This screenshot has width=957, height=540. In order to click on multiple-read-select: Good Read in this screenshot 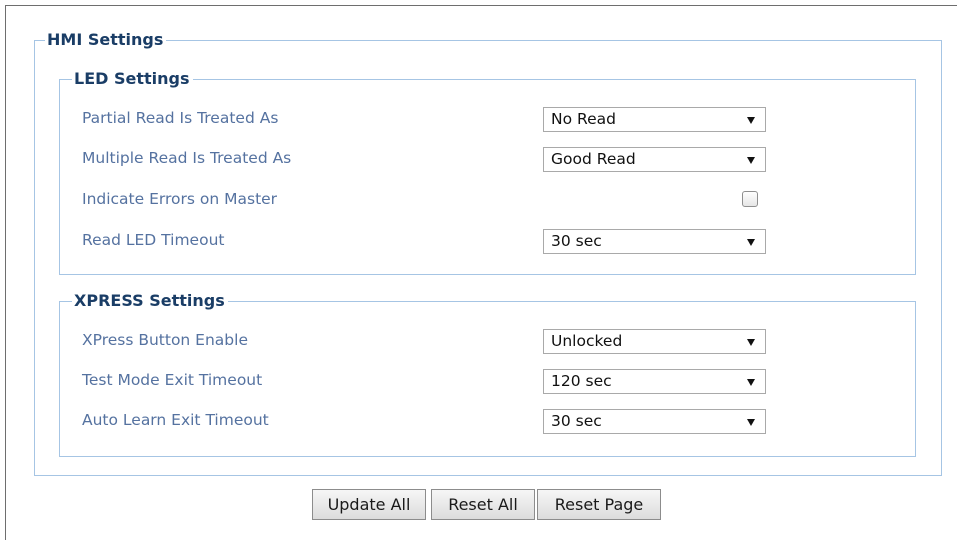, I will do `click(654, 159)`.